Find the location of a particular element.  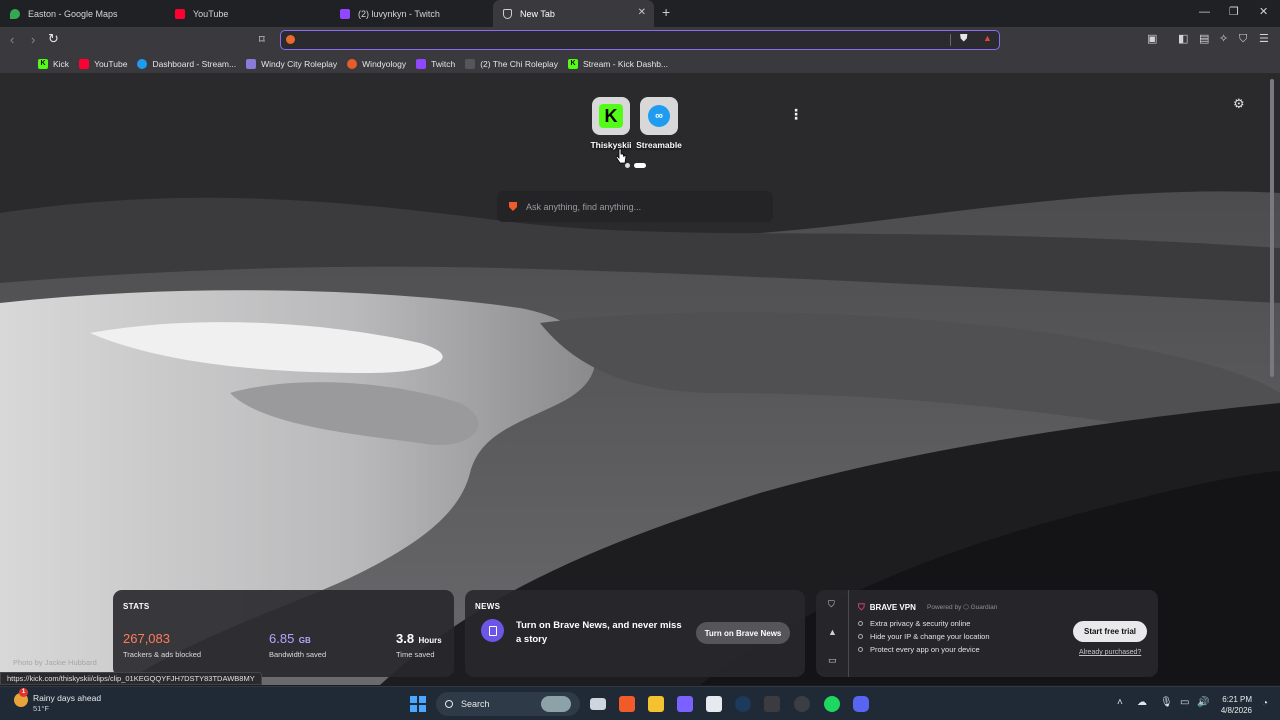

stat-unit: GB is located at coordinates (304, 640).